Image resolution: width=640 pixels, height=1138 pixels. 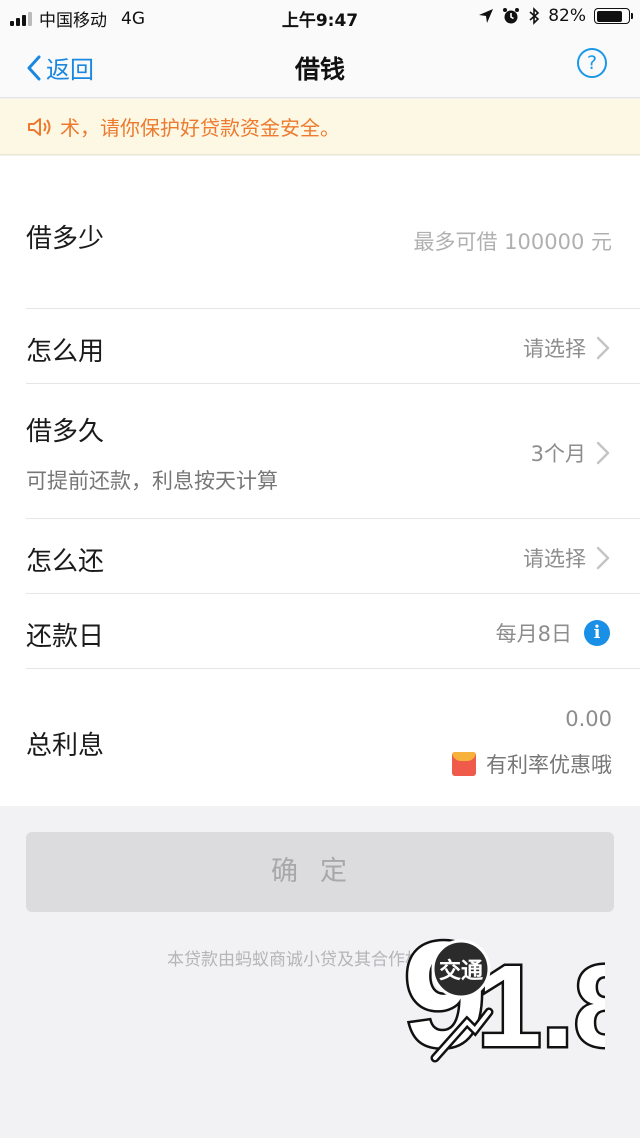 I want to click on watermark-digits: 1.8, so click(x=541, y=1004).